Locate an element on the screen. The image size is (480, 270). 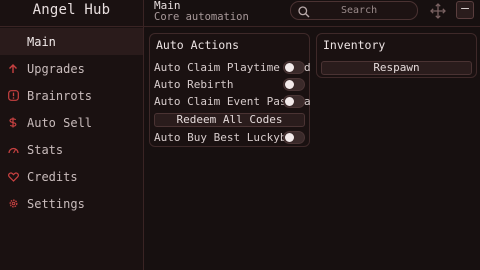
auto-buy-luckyblock-toggle is located at coordinates (294, 137).